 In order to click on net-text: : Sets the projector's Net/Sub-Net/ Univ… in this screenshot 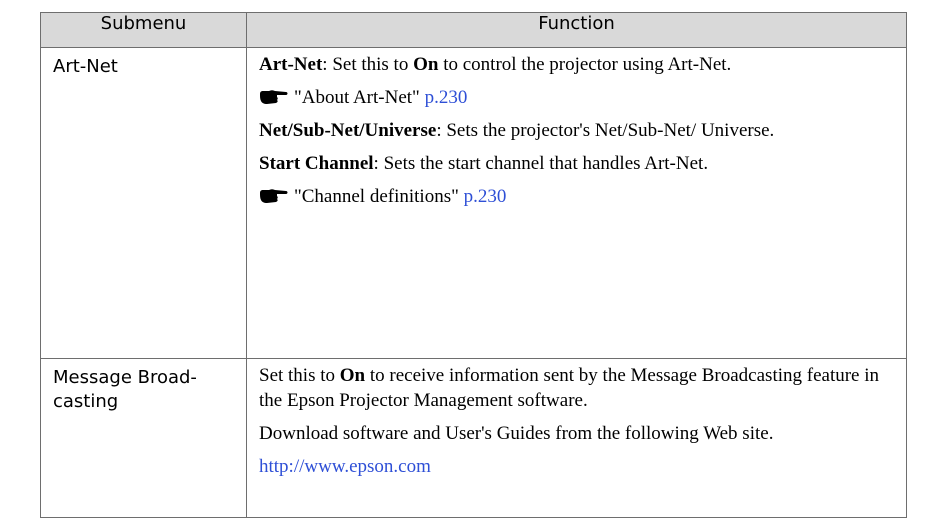, I will do `click(605, 130)`.